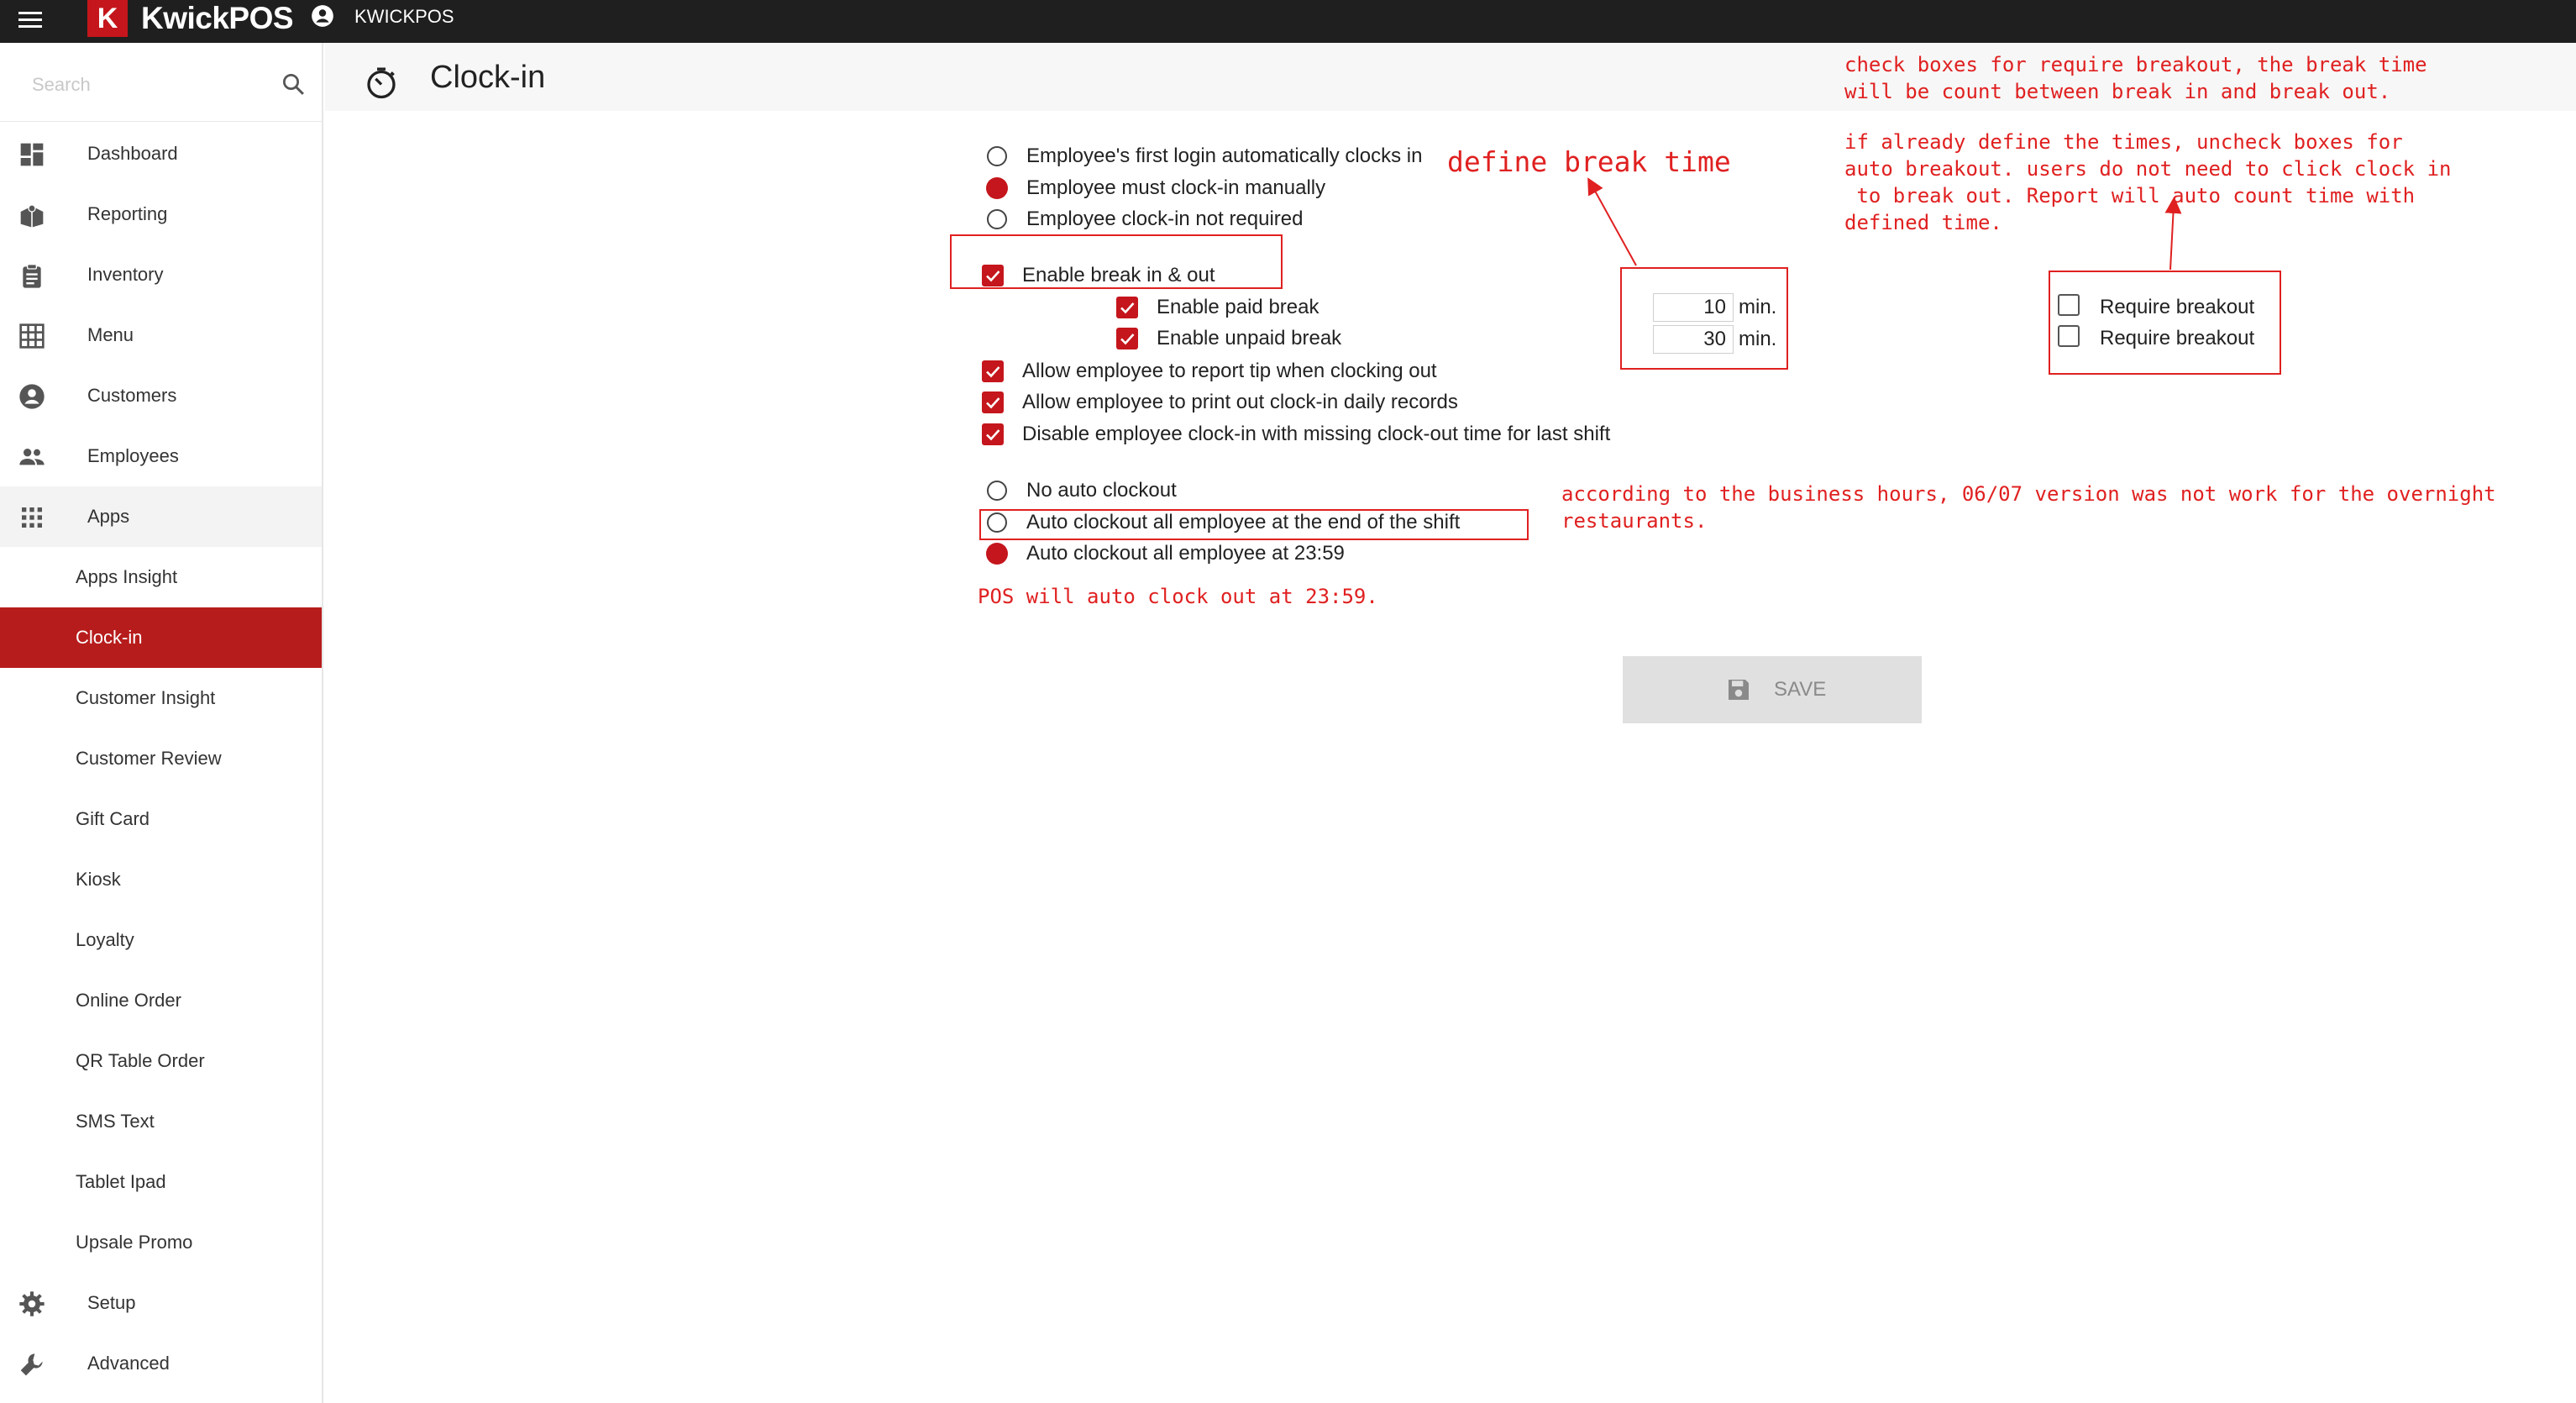 This screenshot has width=2576, height=1403. What do you see at coordinates (121, 1181) in the screenshot?
I see `sidebar-item-label: Tablet Ipad` at bounding box center [121, 1181].